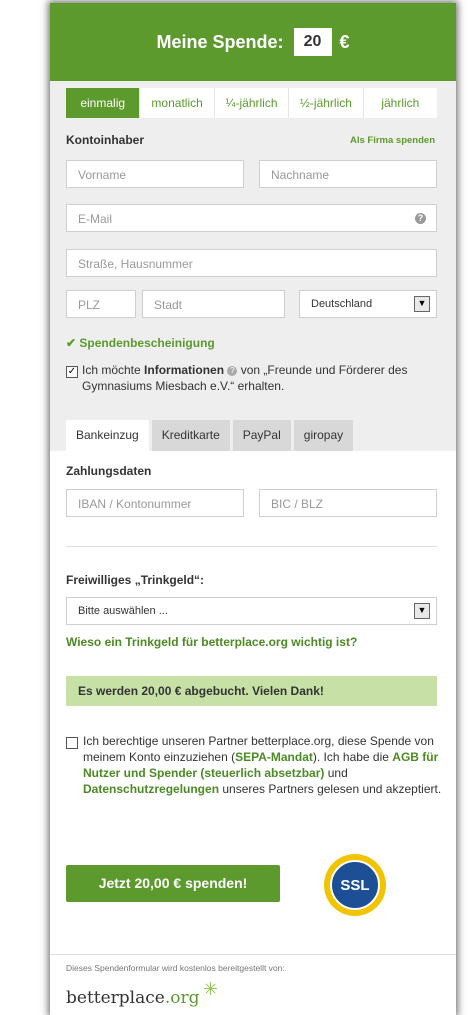  Describe the element at coordinates (312, 42) in the screenshot. I see `amount-input: 20` at that location.